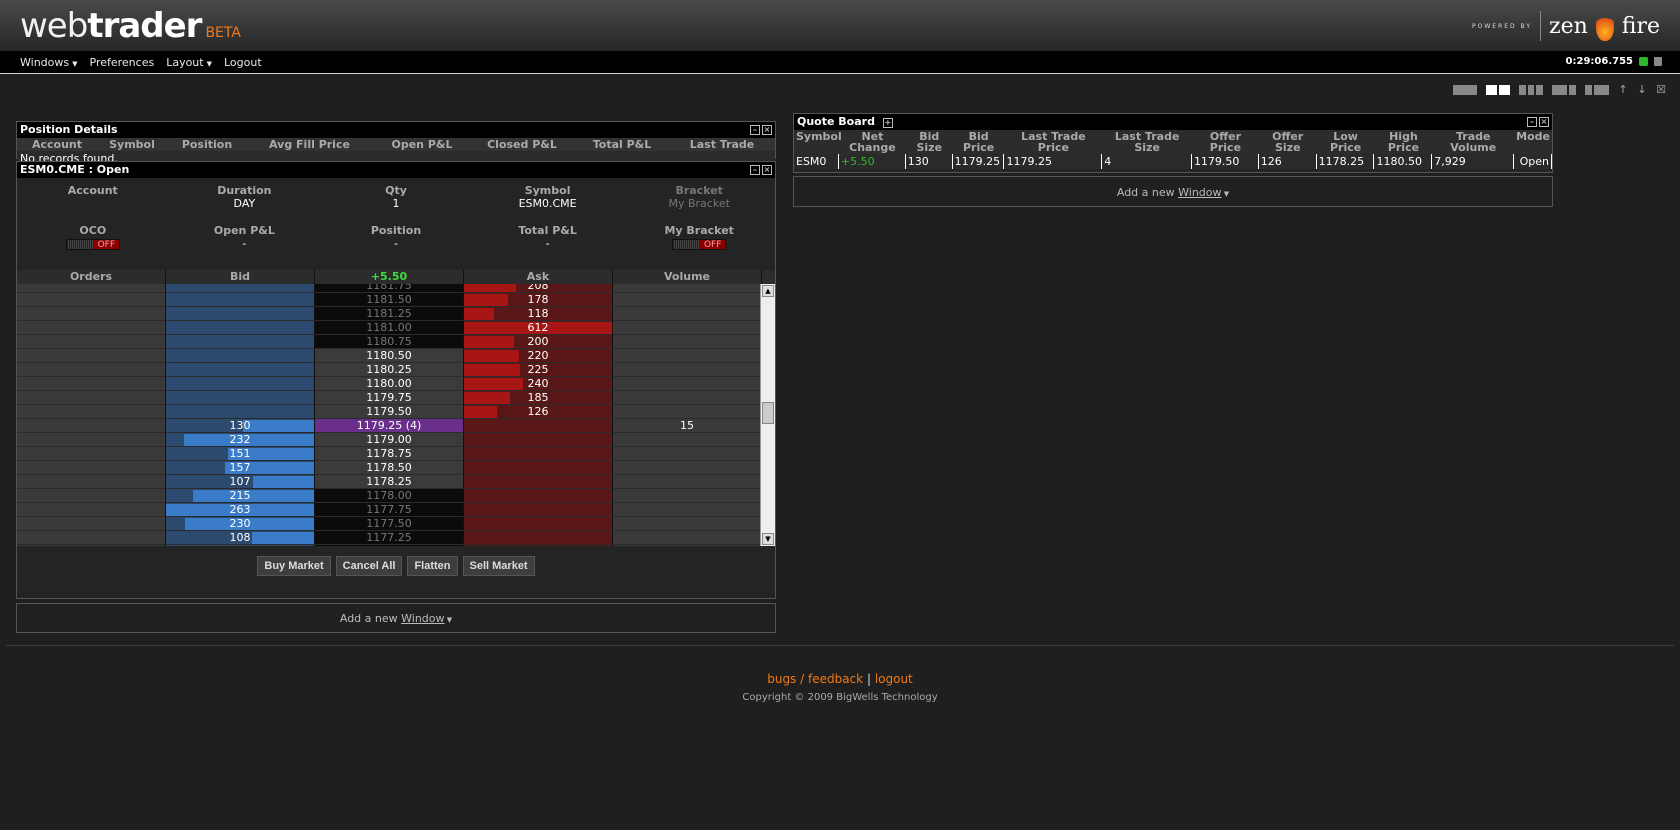 Image resolution: width=1680 pixels, height=830 pixels. I want to click on col-total-pl: Total P&L, so click(622, 144).